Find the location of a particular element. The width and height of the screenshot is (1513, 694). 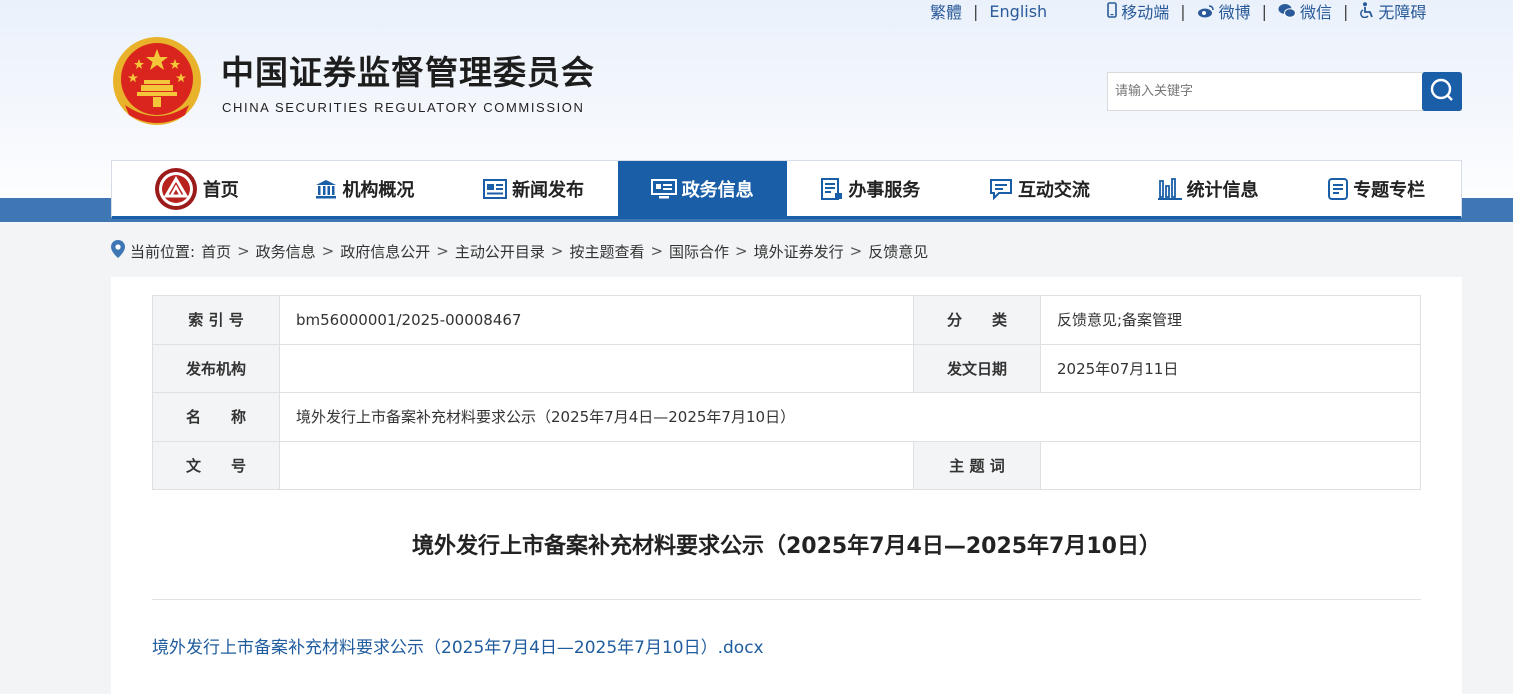

english-link: English is located at coordinates (1018, 11).